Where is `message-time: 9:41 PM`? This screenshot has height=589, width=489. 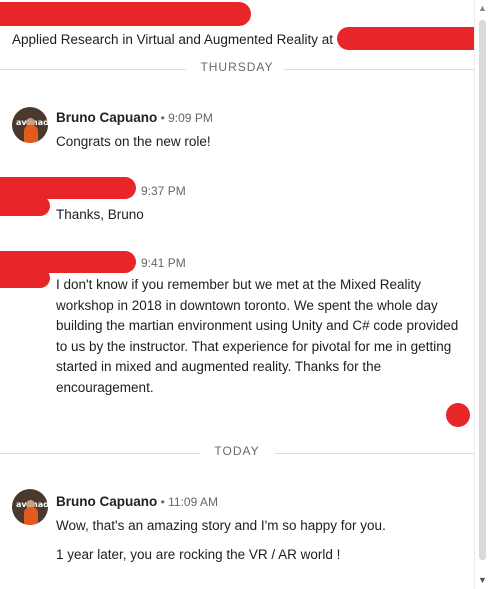
message-time: 9:41 PM is located at coordinates (163, 263).